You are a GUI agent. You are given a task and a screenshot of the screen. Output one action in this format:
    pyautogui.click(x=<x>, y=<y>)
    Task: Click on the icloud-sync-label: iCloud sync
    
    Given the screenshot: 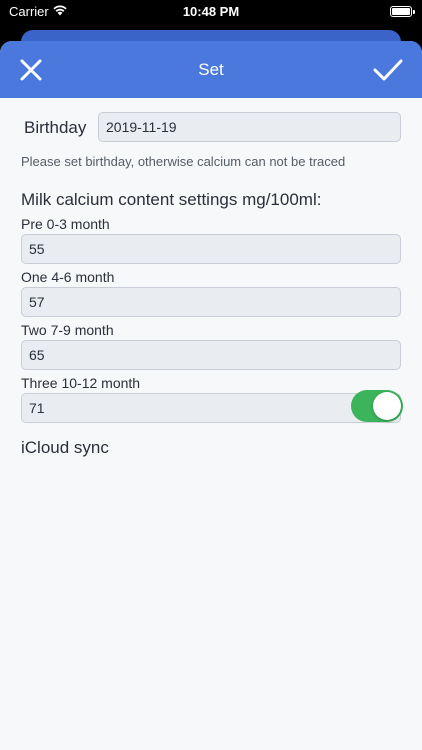 What is the action you would take?
    pyautogui.click(x=65, y=447)
    